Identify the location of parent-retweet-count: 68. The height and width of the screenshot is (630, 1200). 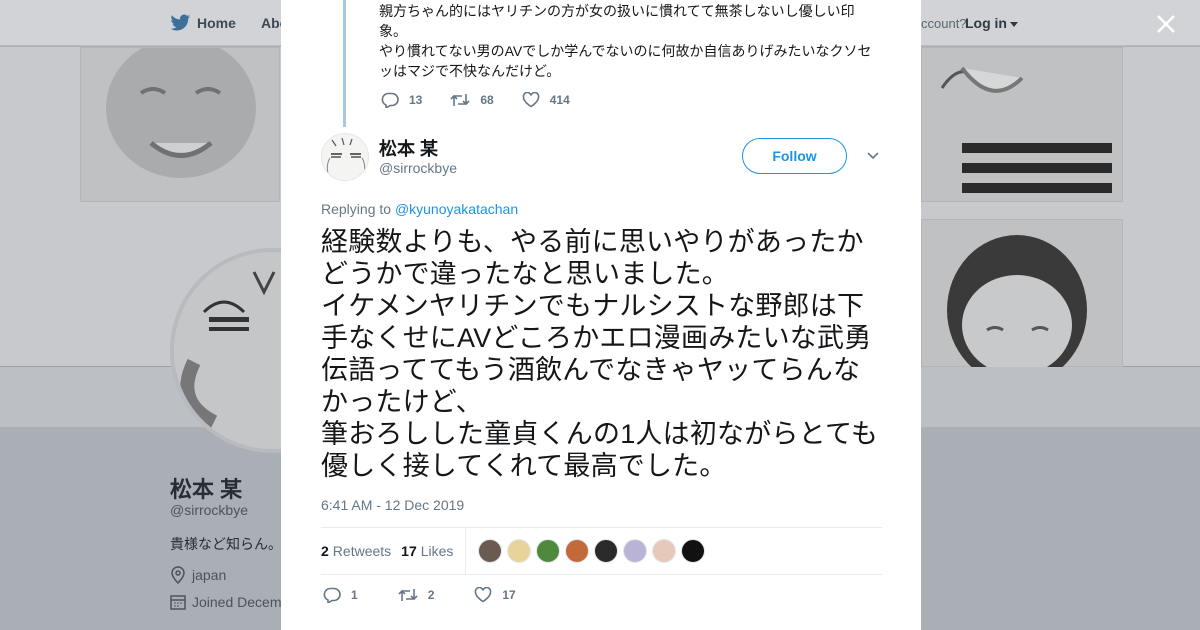
(487, 100).